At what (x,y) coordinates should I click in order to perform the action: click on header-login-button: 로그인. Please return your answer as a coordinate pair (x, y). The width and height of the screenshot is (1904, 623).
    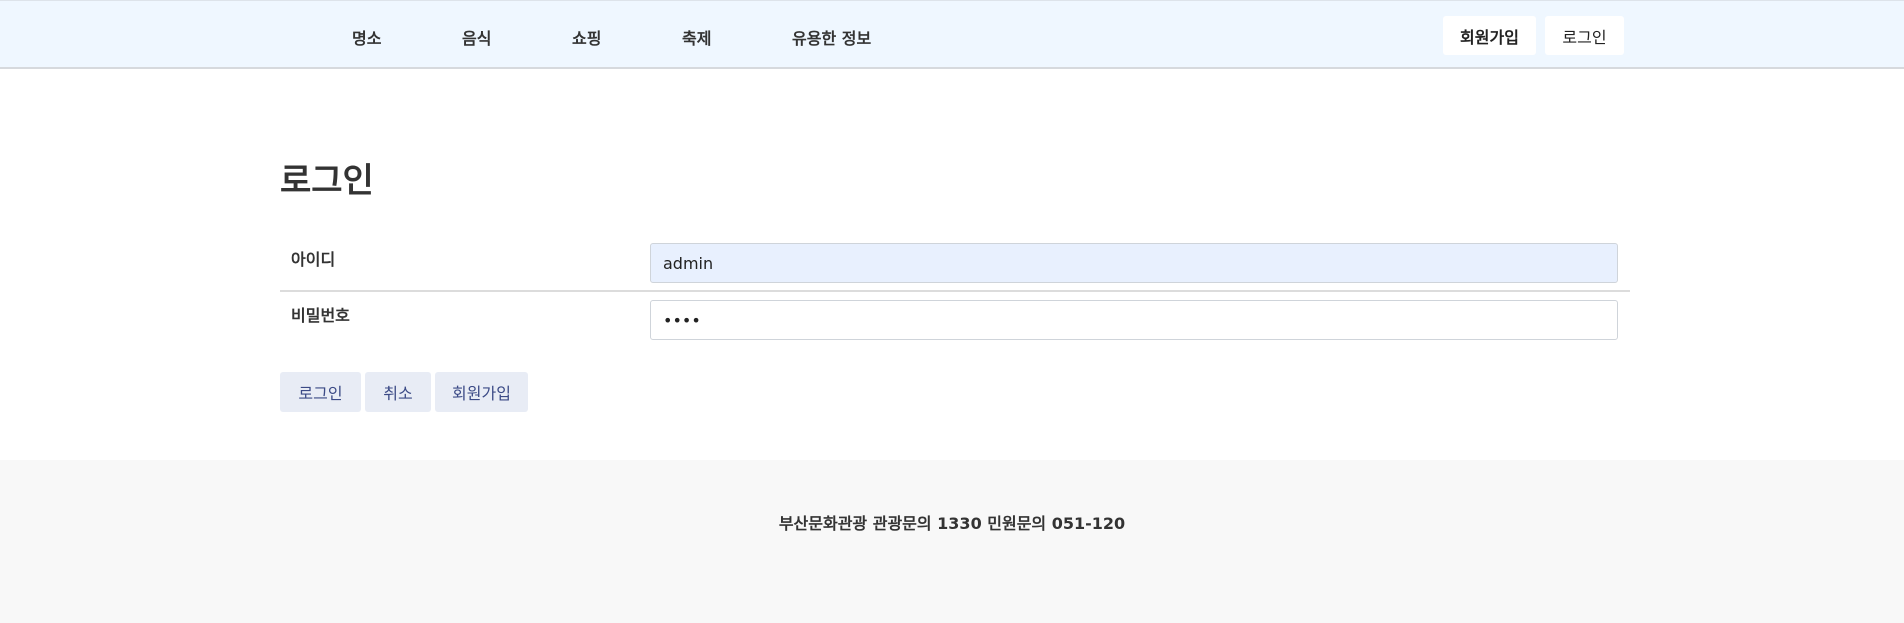
    Looking at the image, I should click on (1584, 35).